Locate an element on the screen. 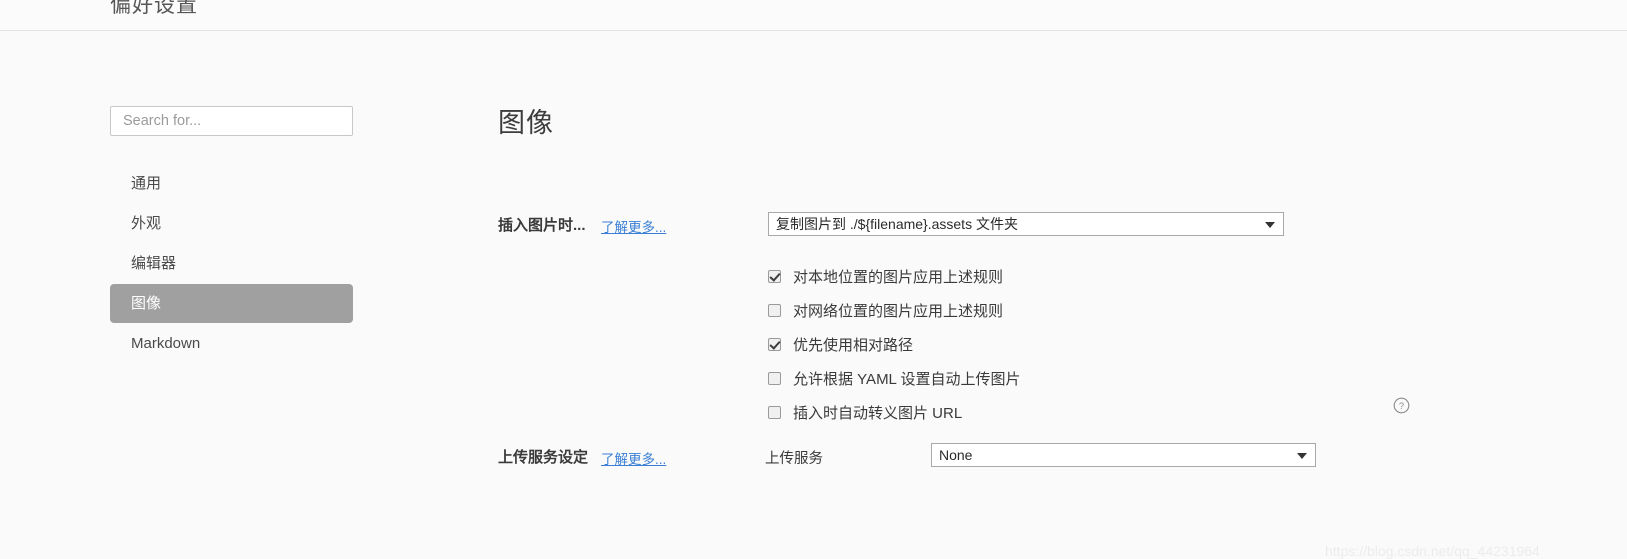  upload-service-section-label: 上传服务设定 is located at coordinates (543, 457).